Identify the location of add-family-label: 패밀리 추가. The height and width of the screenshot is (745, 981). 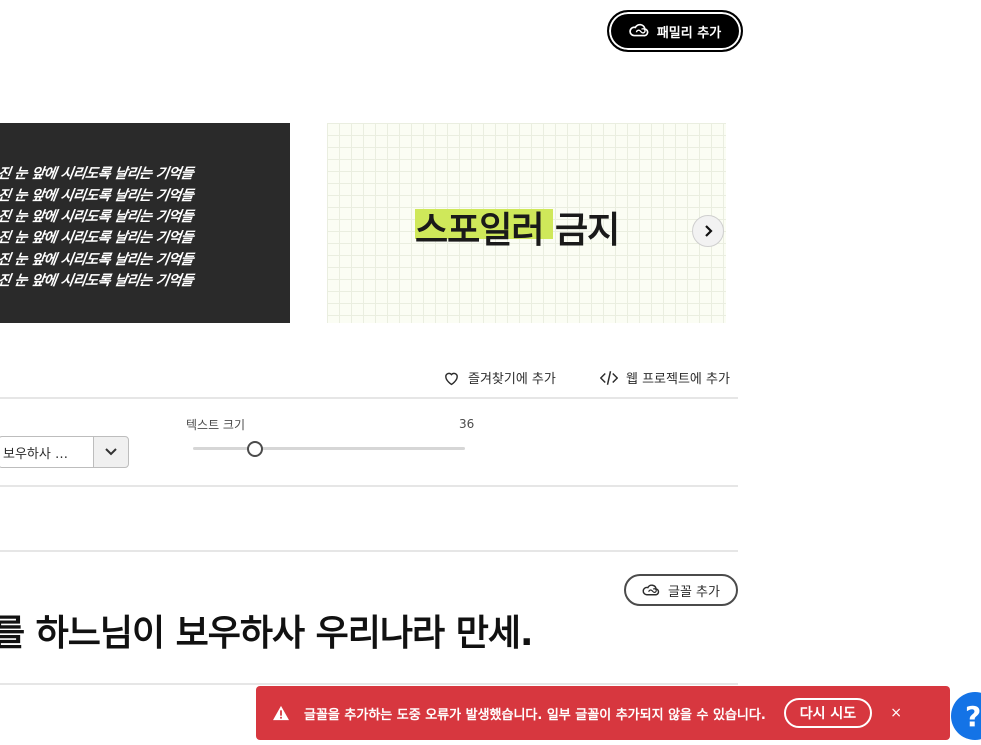
(689, 33).